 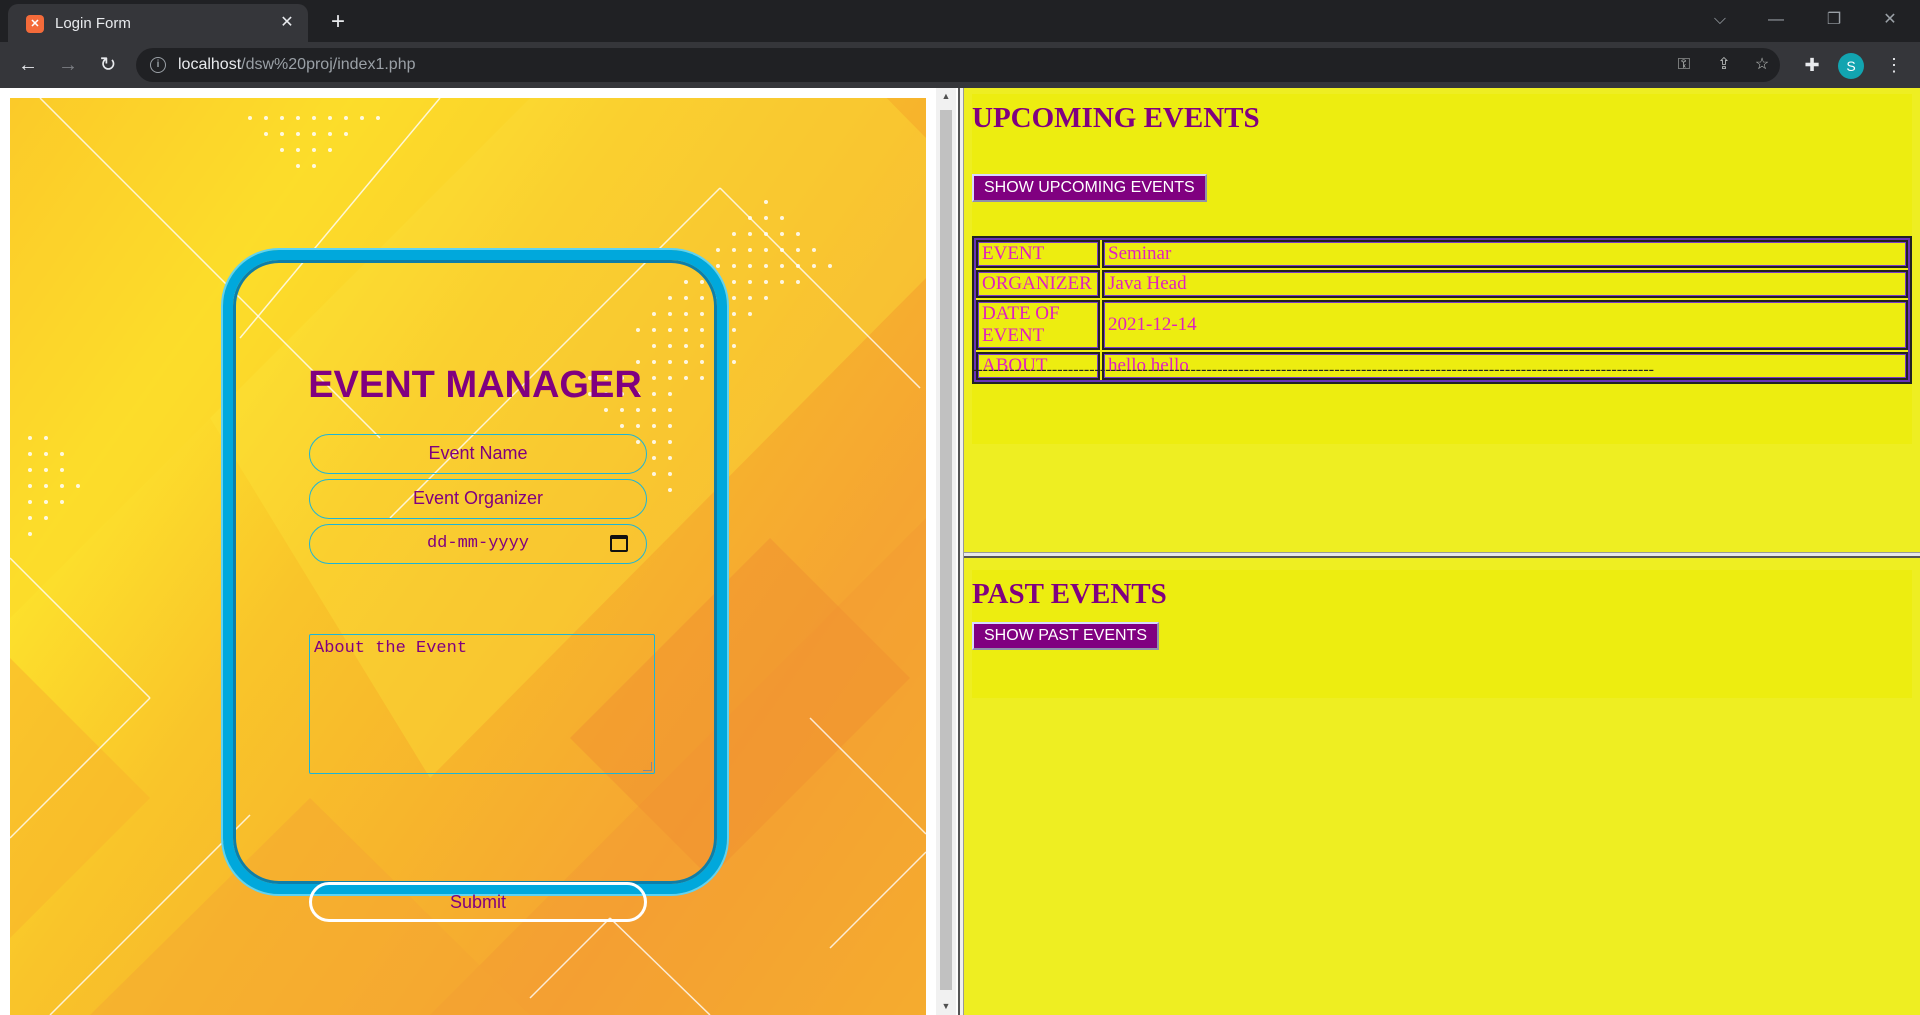 I want to click on past-events-panel: PAST EVENTS SHOW PAST EVENTS, so click(x=1442, y=634).